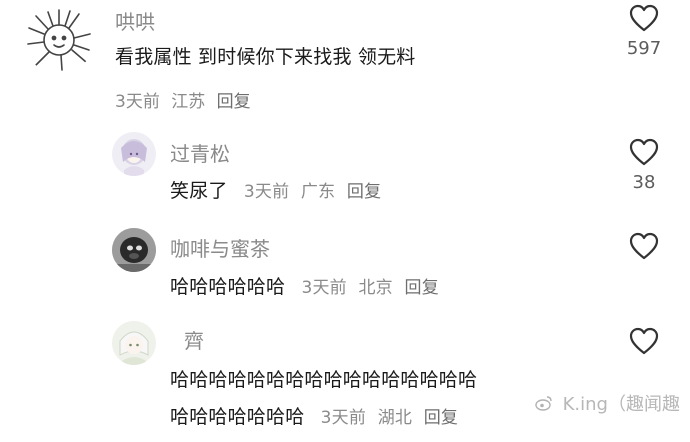 The height and width of the screenshot is (442, 690). I want to click on comment-text-line-1: 哈哈哈哈哈哈哈哈哈哈哈哈哈哈哈哈, so click(324, 380).